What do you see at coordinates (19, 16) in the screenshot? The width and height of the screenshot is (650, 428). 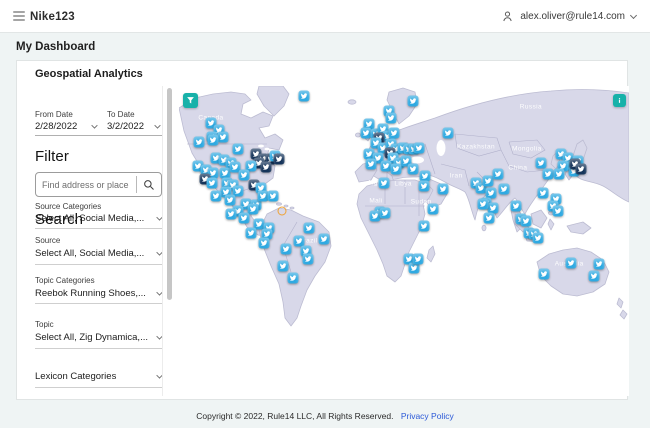 I see `hamburger-menu-icon` at bounding box center [19, 16].